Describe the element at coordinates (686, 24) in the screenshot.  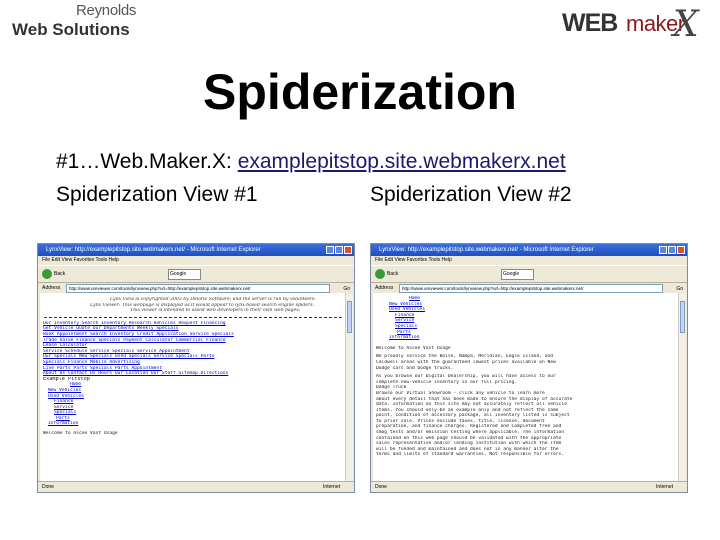
I see `logo-right-x-text: X` at that location.